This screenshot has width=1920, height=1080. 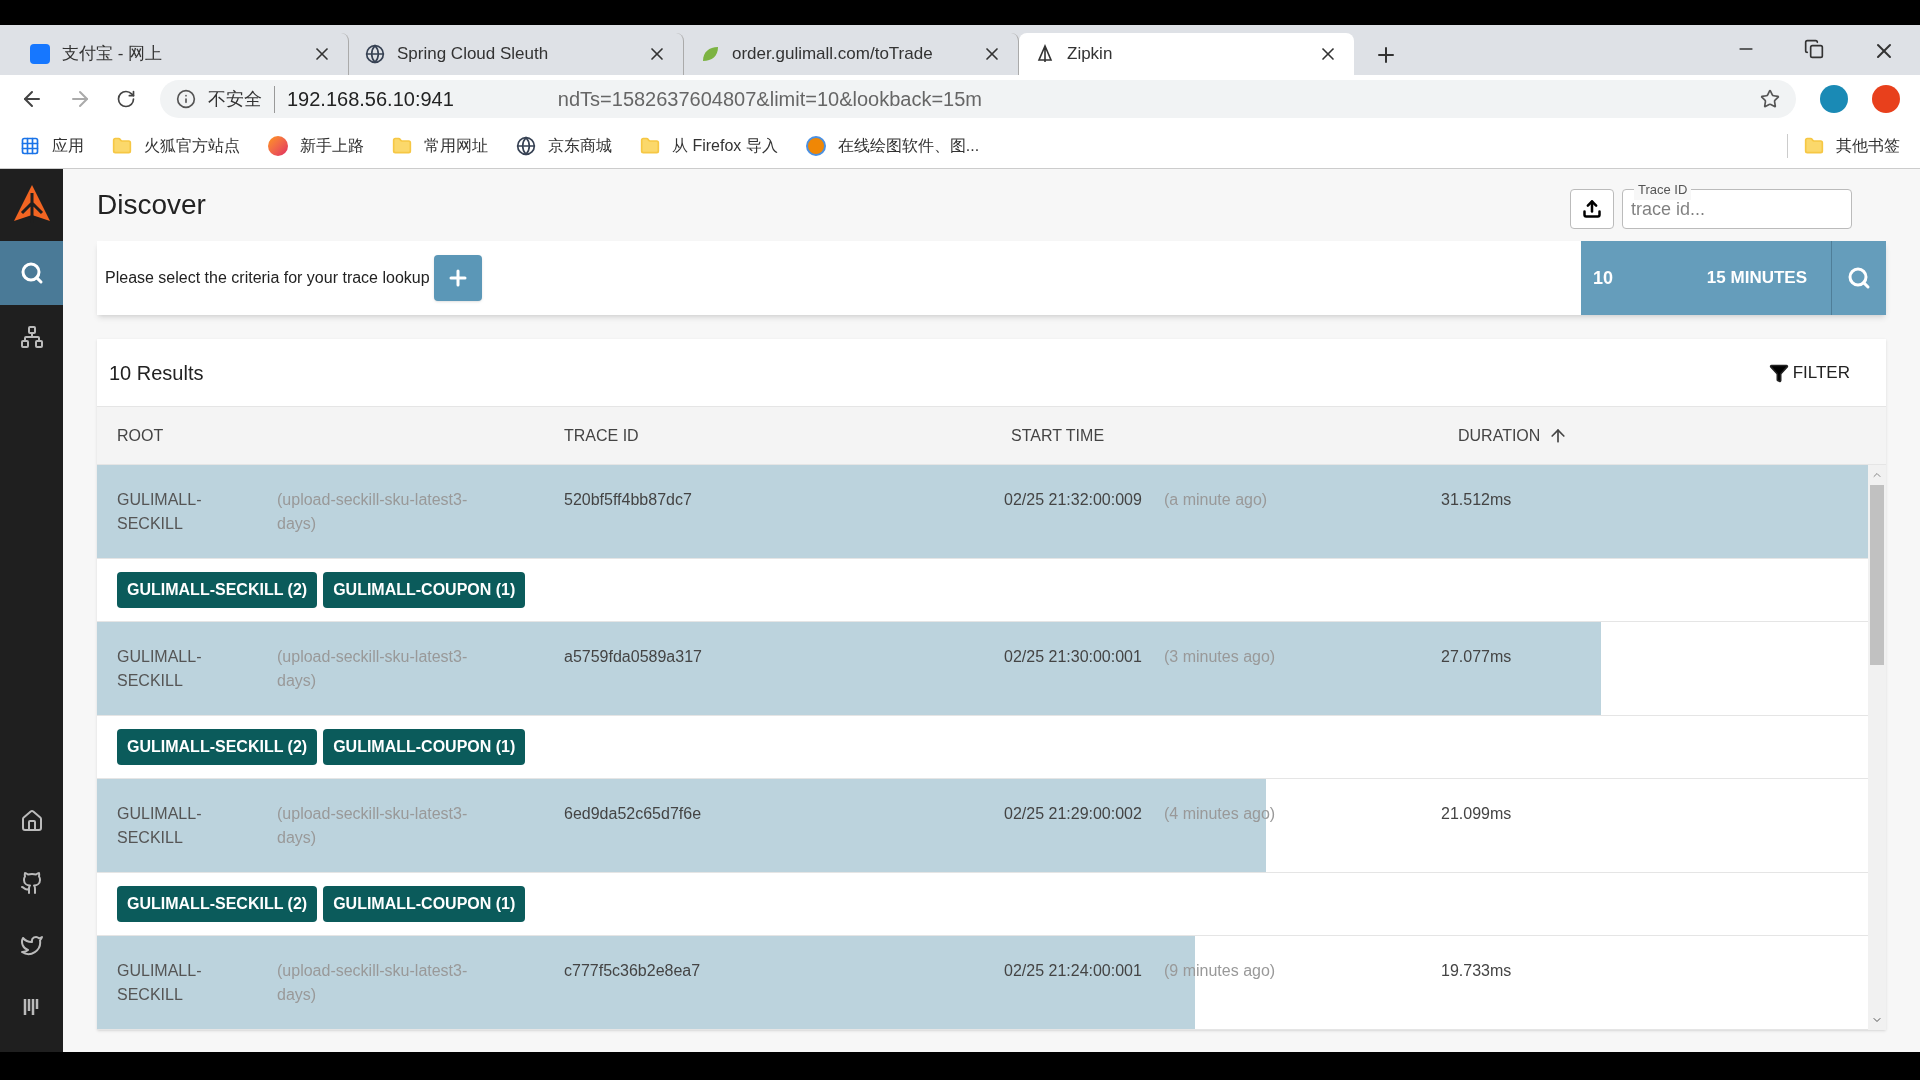 What do you see at coordinates (31, 821) in the screenshot?
I see `home-icon` at bounding box center [31, 821].